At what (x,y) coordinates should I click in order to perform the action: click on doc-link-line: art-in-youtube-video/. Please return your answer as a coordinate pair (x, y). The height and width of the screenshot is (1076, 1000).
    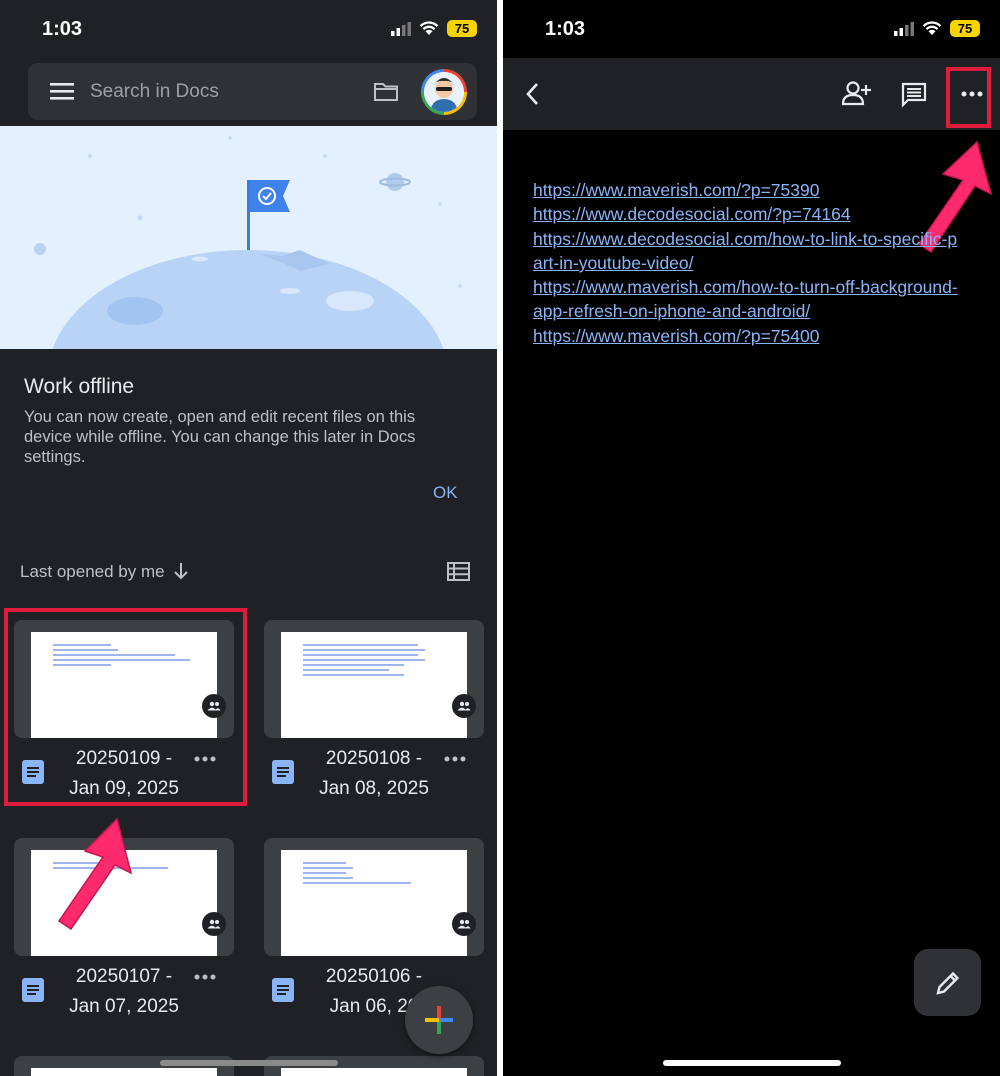
    Looking at the image, I should click on (758, 263).